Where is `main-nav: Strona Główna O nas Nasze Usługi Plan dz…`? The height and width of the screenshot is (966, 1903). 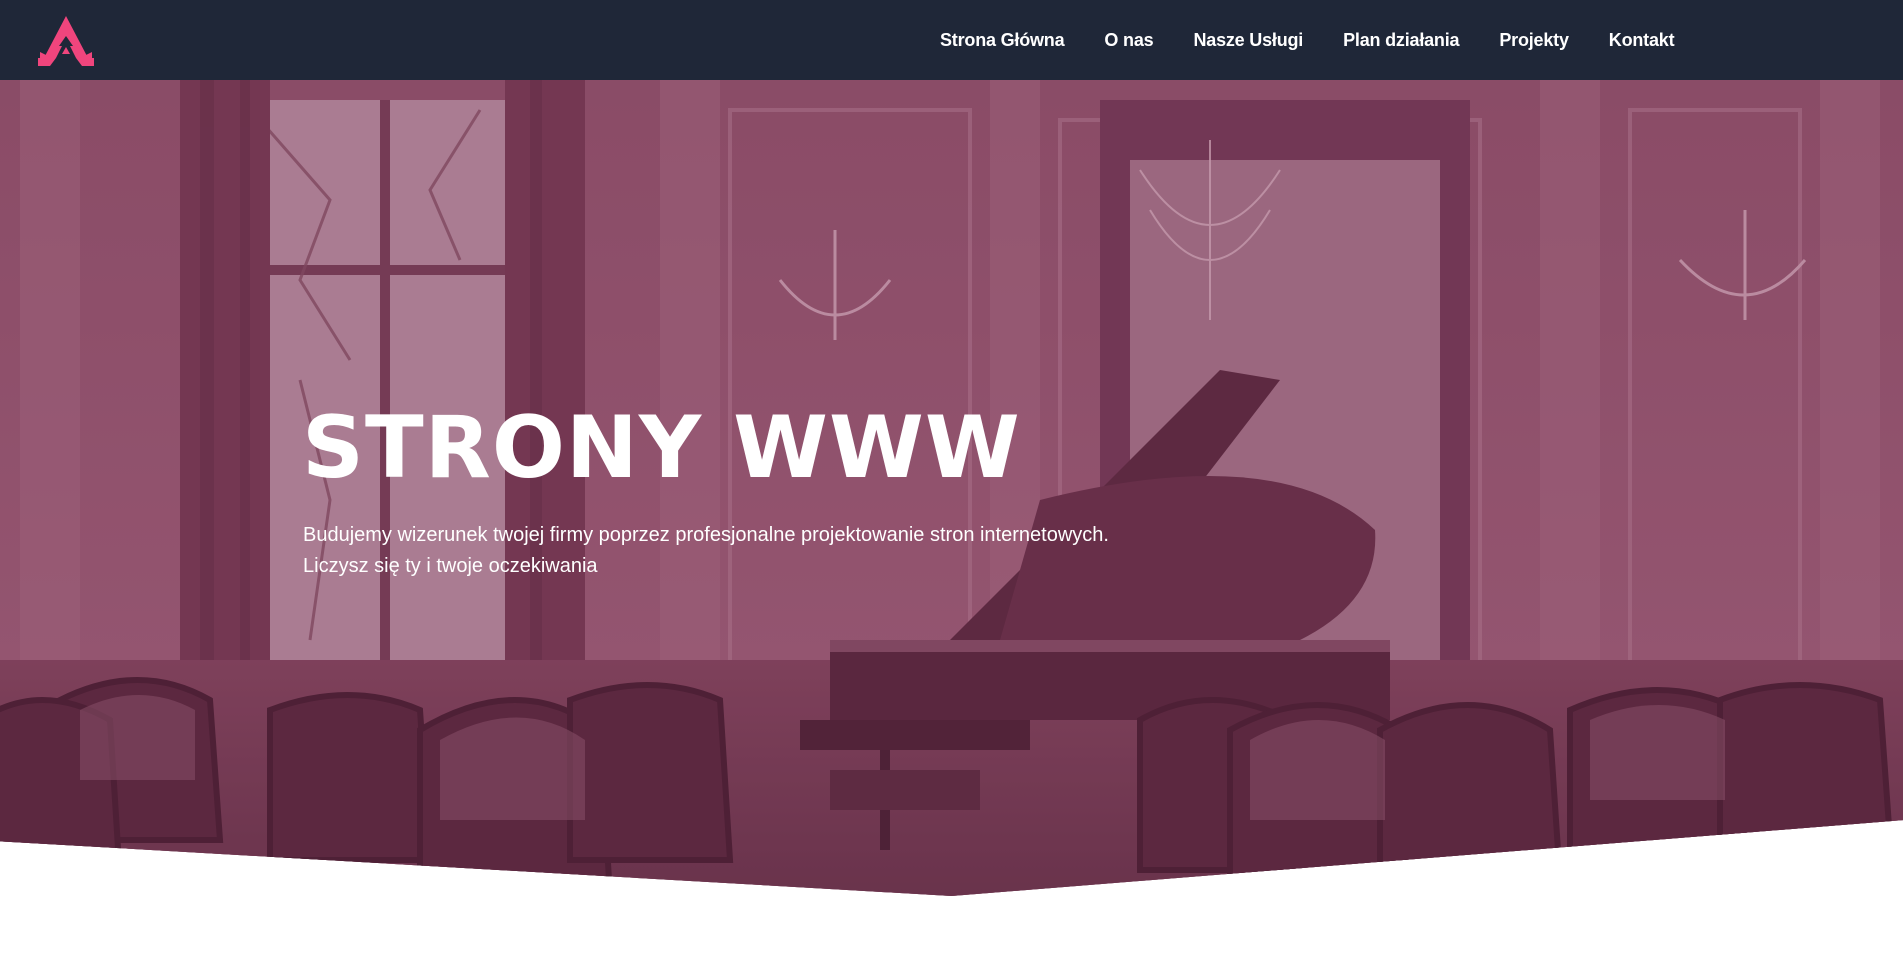 main-nav: Strona Główna O nas Nasze Usługi Plan dz… is located at coordinates (1327, 40).